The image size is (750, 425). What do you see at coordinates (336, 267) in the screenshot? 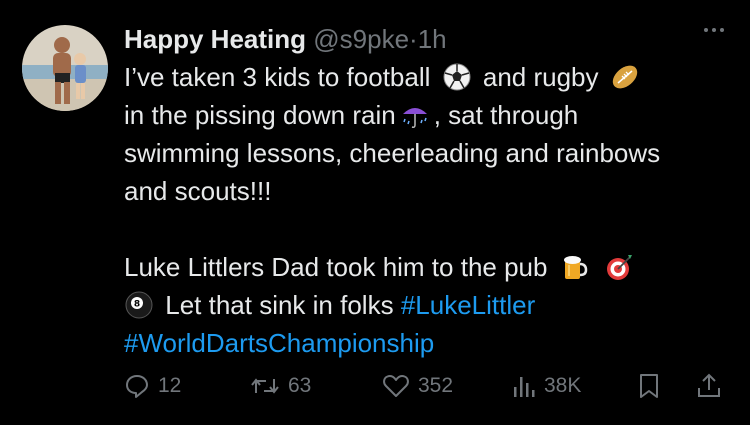
I see `text-segment: Luke Littlers Dad took him to the pub` at bounding box center [336, 267].